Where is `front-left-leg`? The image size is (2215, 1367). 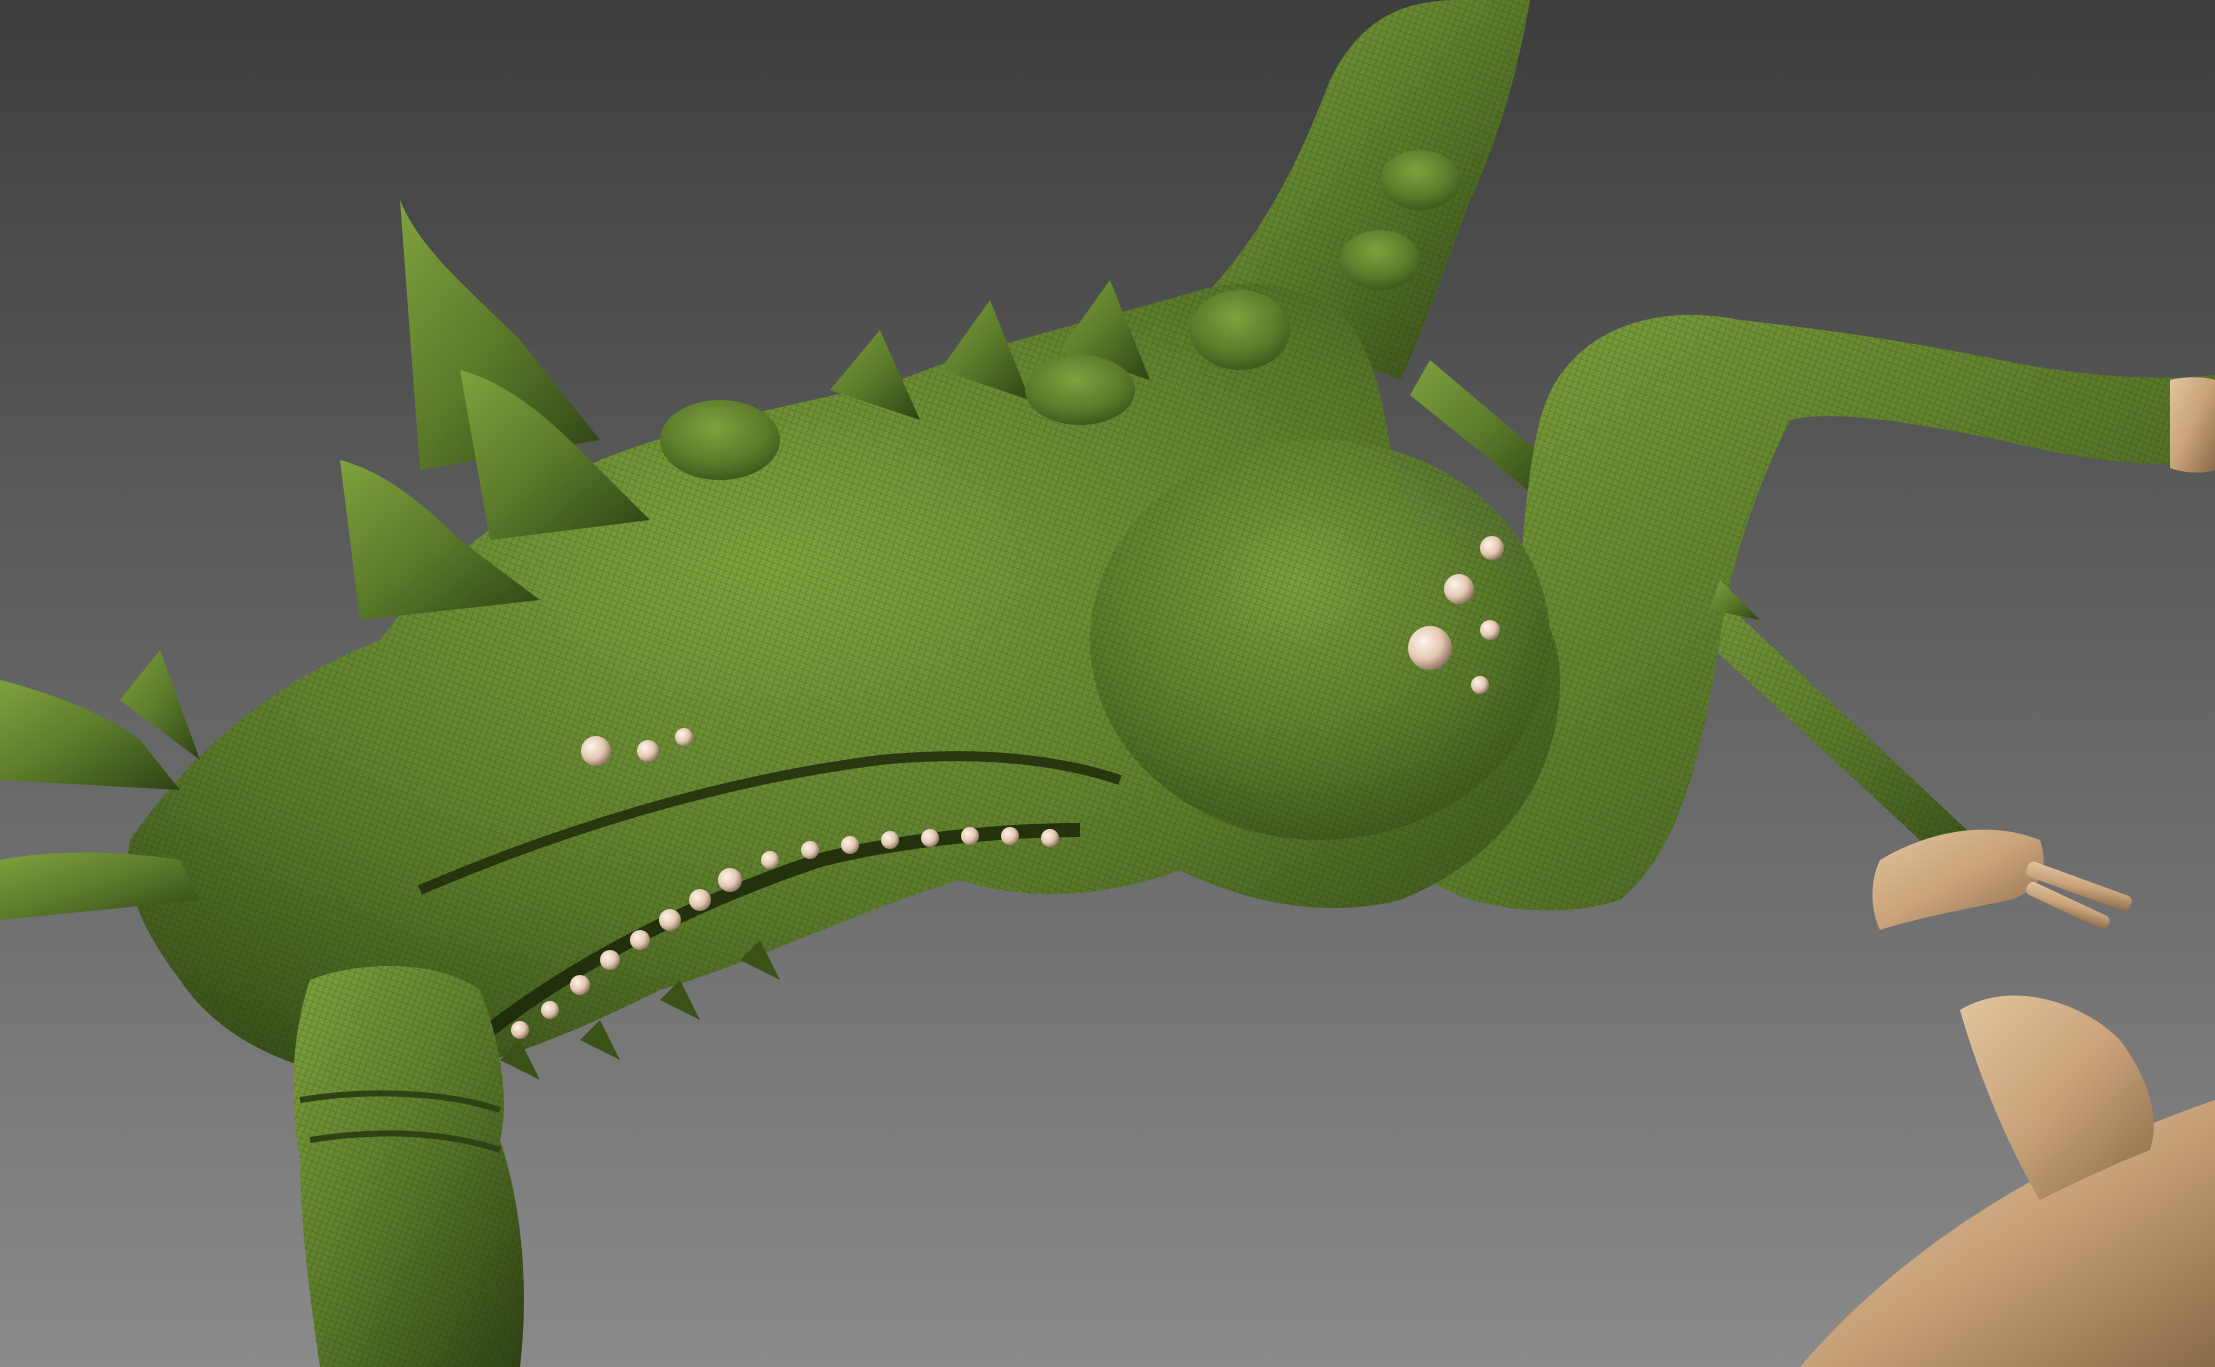 front-left-leg is located at coordinates (408, 1166).